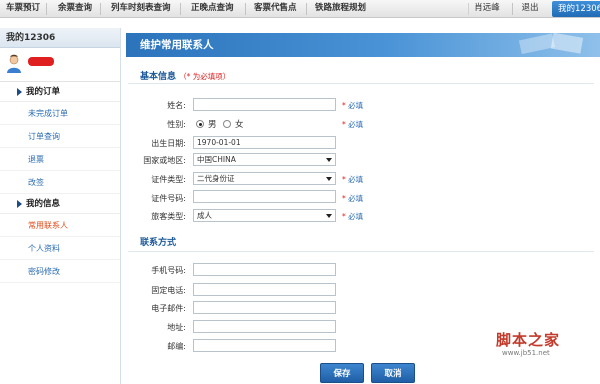  I want to click on sidebar-head-my-info: 我的信息, so click(60, 204).